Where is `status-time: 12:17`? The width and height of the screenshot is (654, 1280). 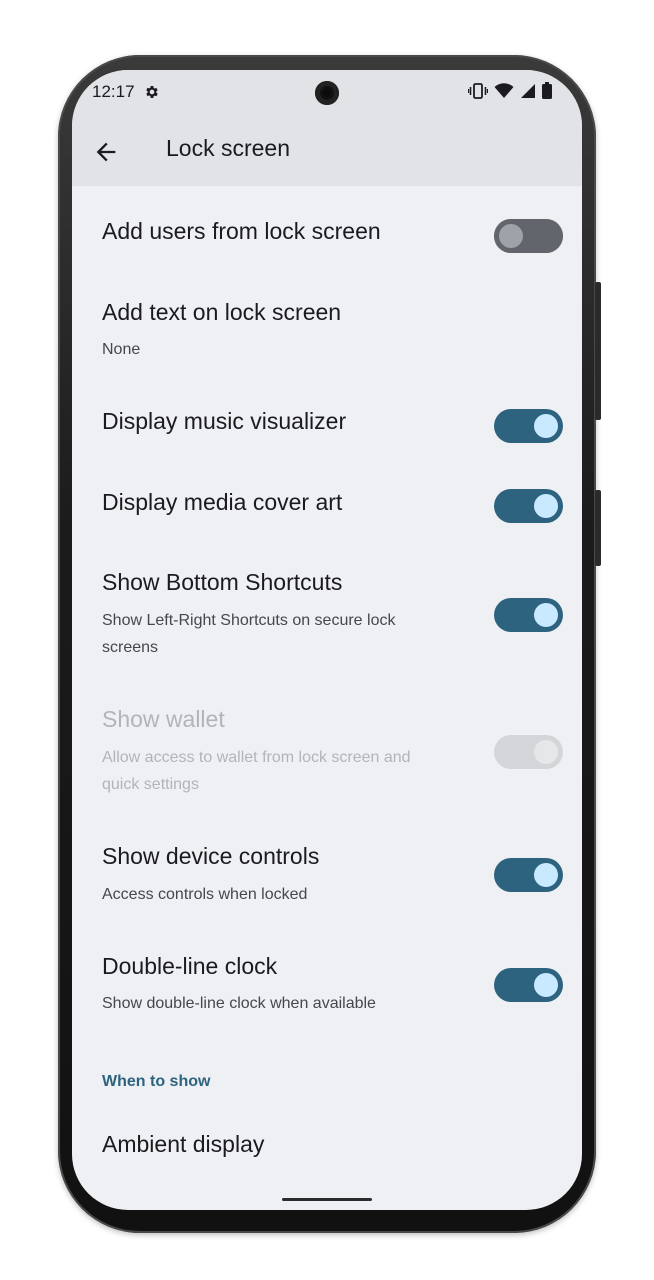 status-time: 12:17 is located at coordinates (113, 91).